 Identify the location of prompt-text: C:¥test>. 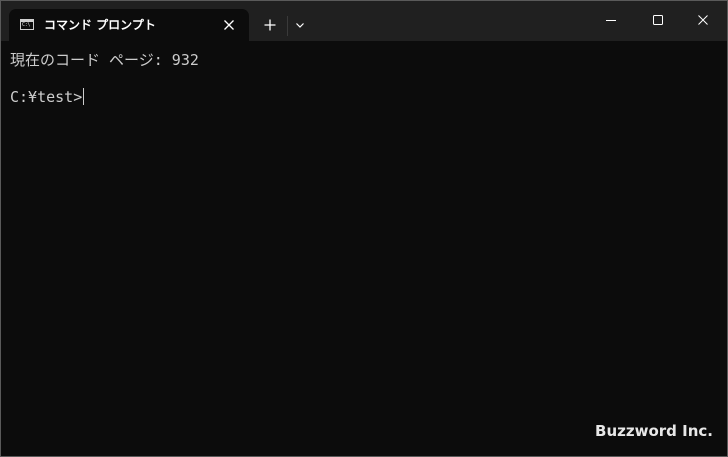
(46, 97).